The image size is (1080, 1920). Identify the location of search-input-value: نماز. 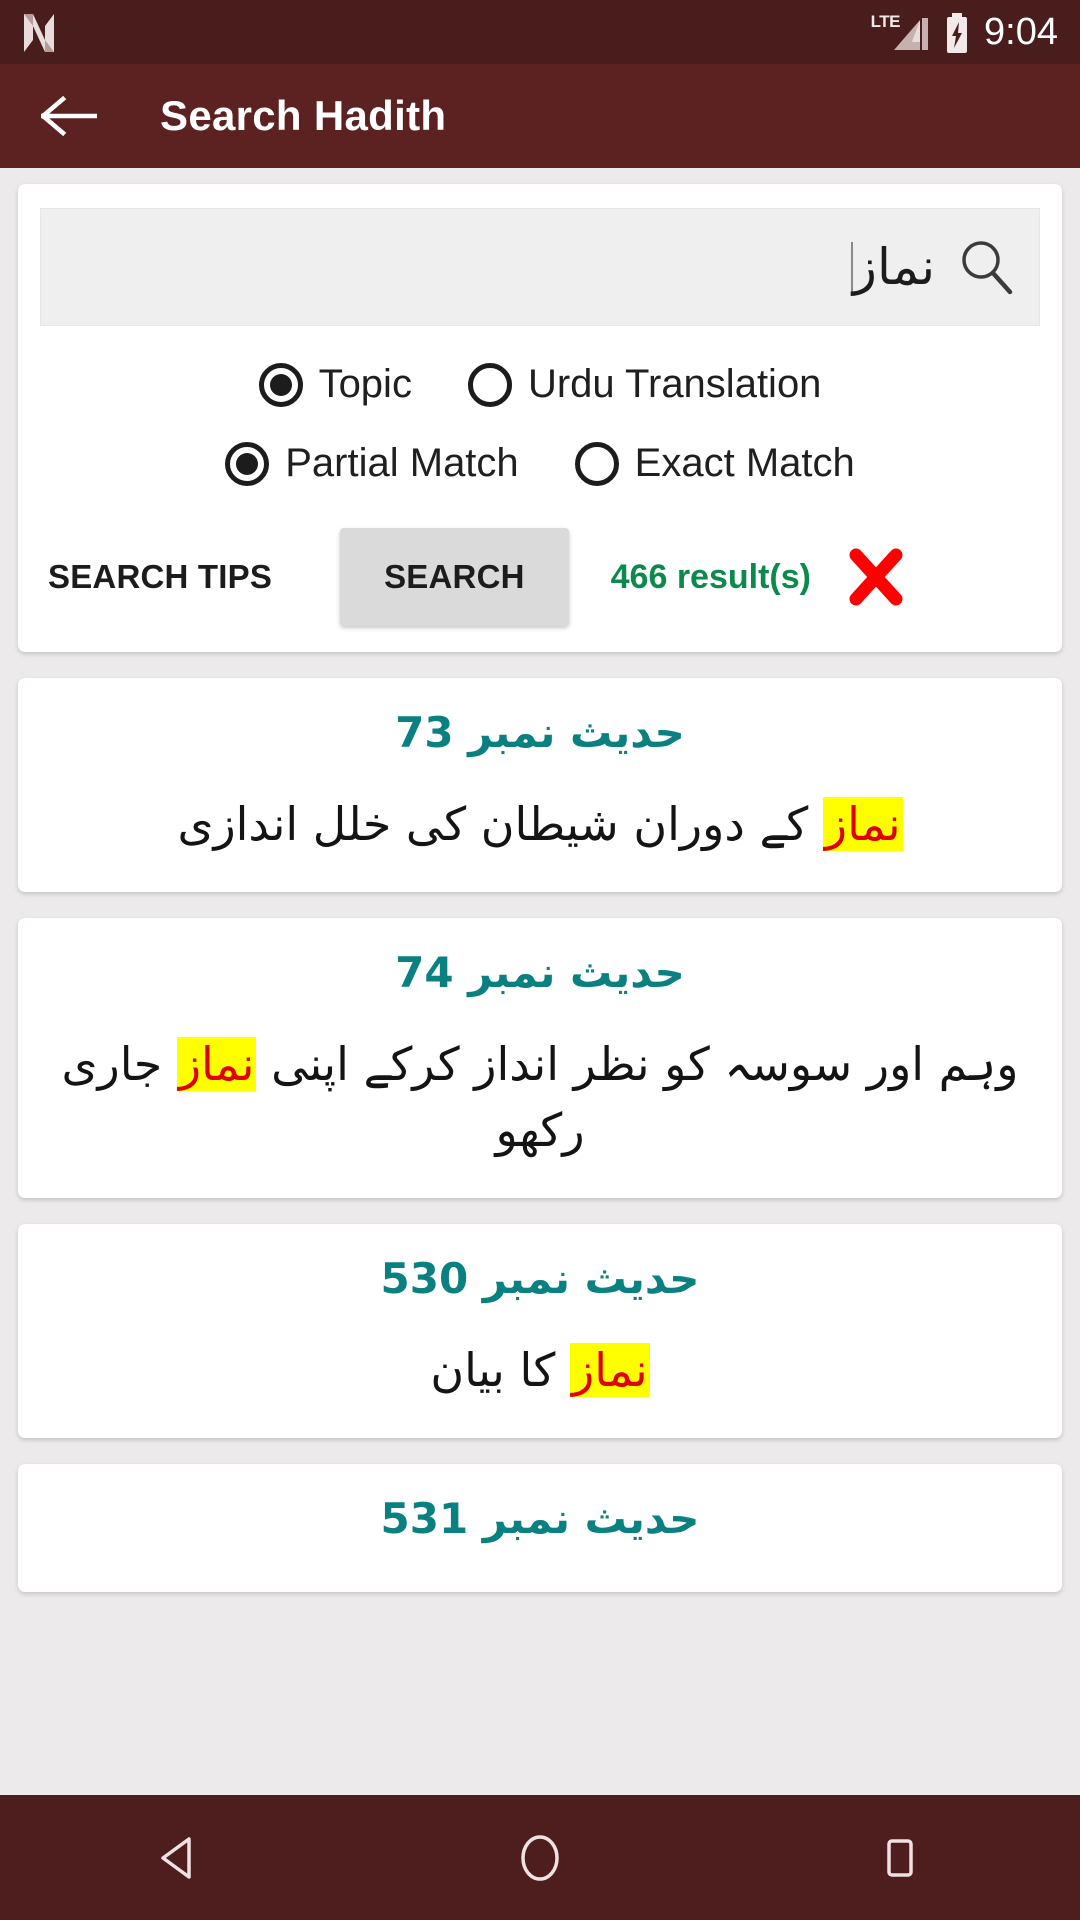
(897, 267).